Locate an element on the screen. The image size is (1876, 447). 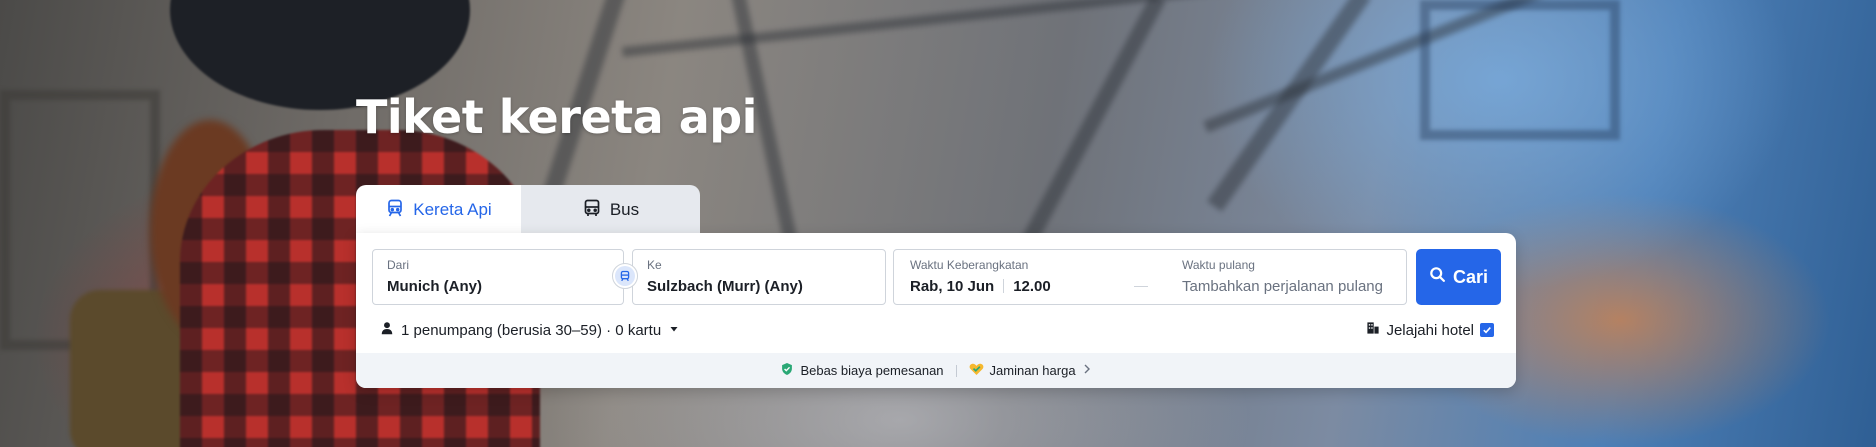
tab-bus-label: Bus is located at coordinates (624, 209).